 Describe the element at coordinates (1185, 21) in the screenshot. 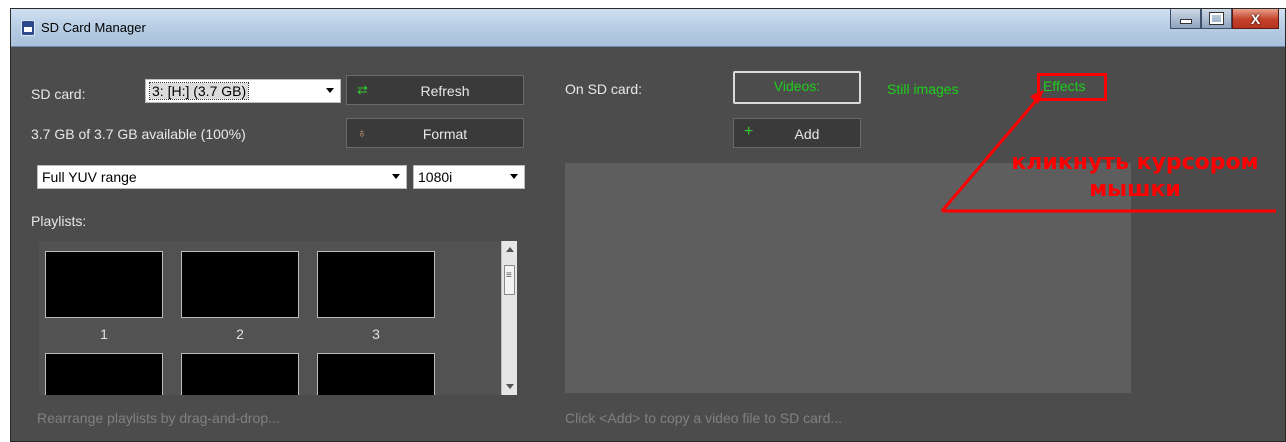

I see `minimize-icon` at that location.